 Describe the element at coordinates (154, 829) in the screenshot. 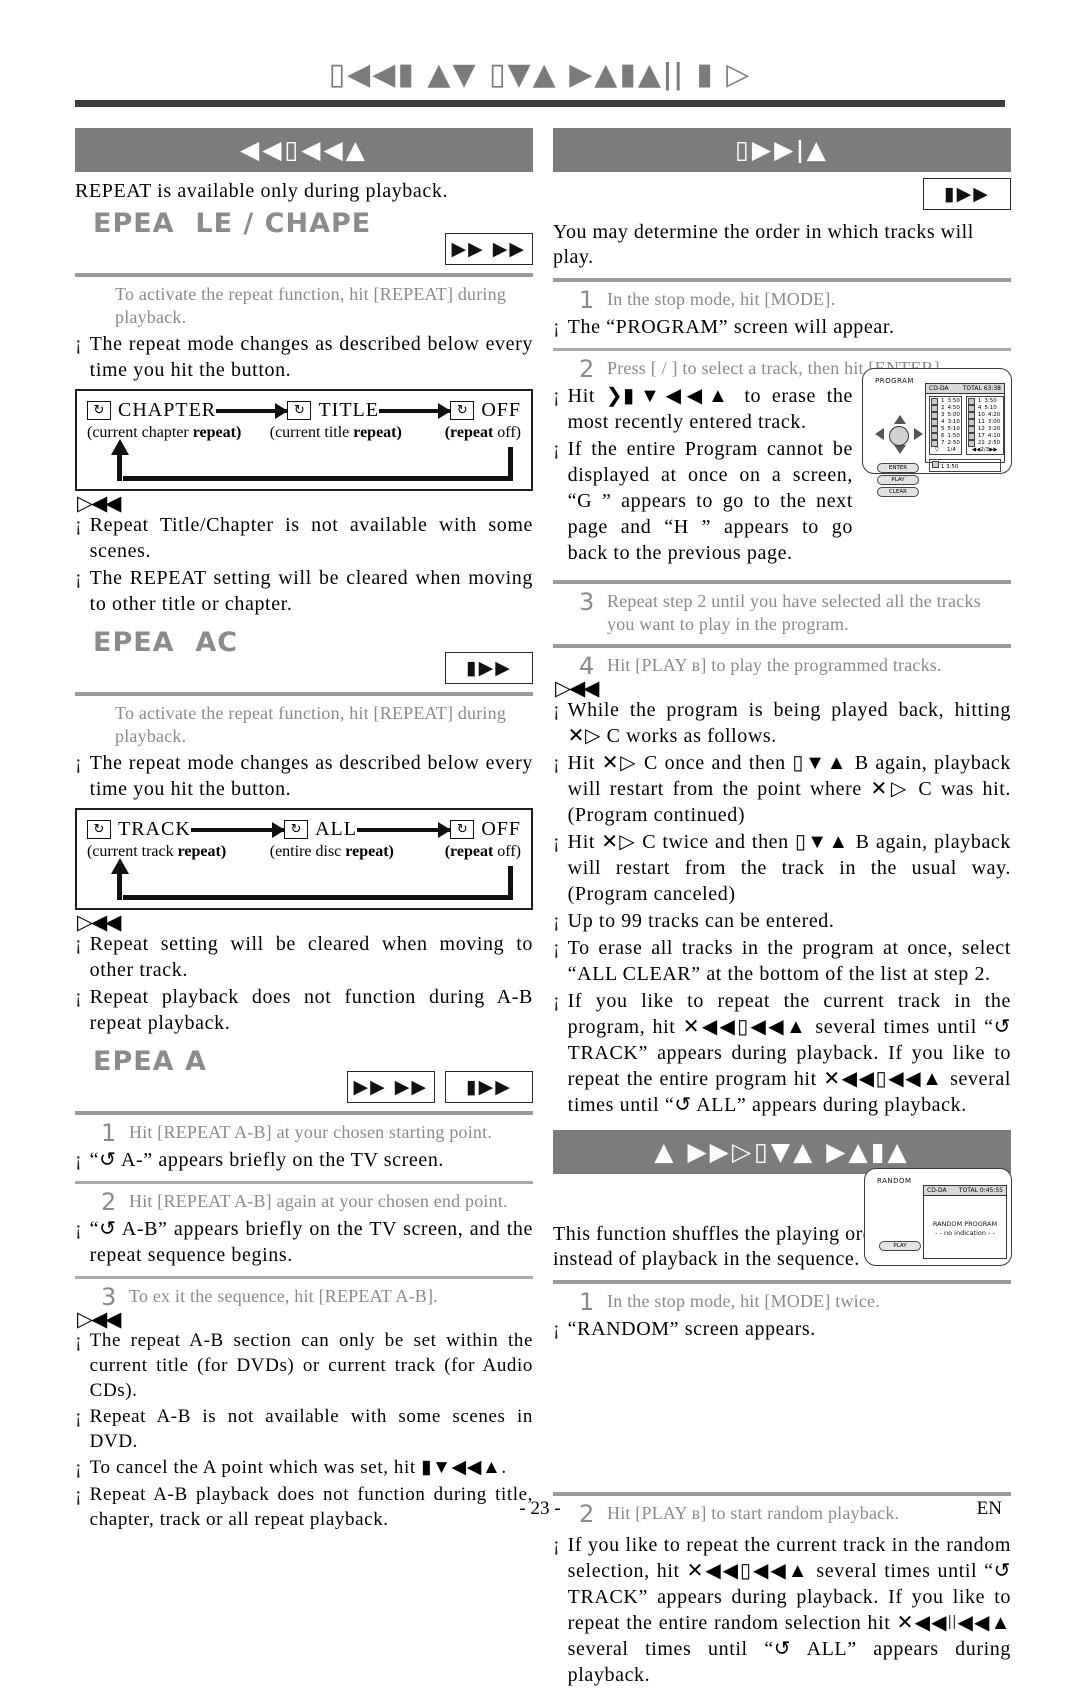

I see `flow-node-label: TRACK` at that location.